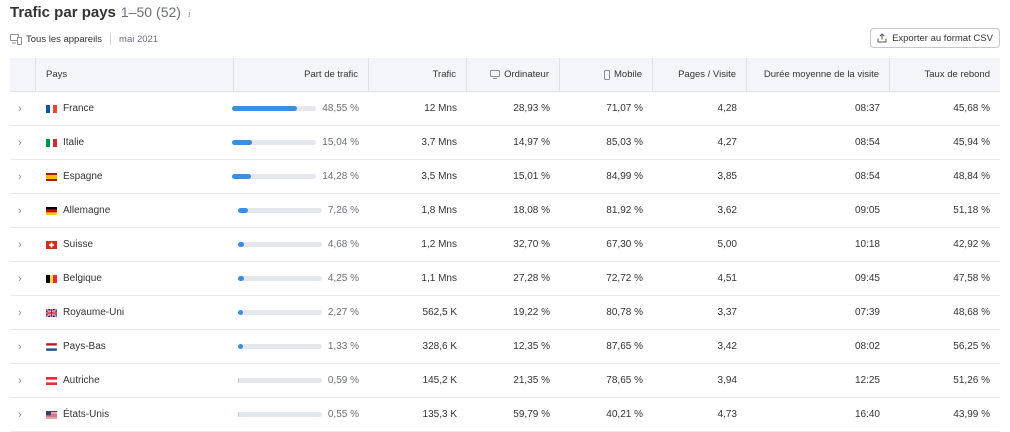  Describe the element at coordinates (440, 108) in the screenshot. I see `cell-traffic: 12 Mns` at that location.